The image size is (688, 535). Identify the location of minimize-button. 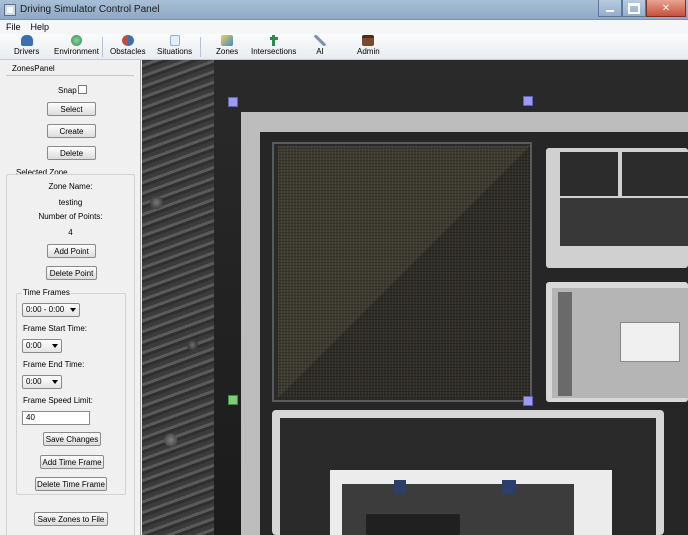
(610, 8).